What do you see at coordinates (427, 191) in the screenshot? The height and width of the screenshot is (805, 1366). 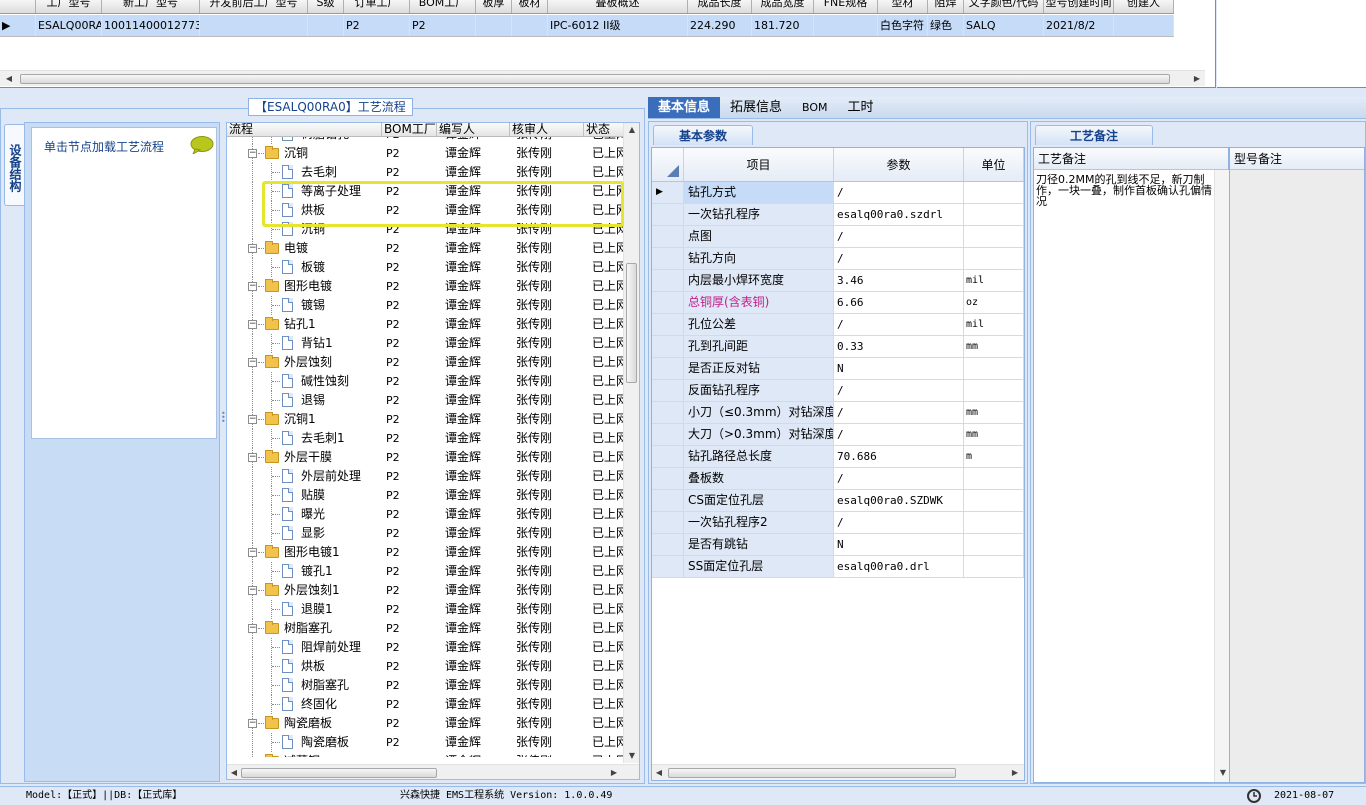 I see `tree-row: 等离子处理 P2 谭金辉 张传刚 已上网` at bounding box center [427, 191].